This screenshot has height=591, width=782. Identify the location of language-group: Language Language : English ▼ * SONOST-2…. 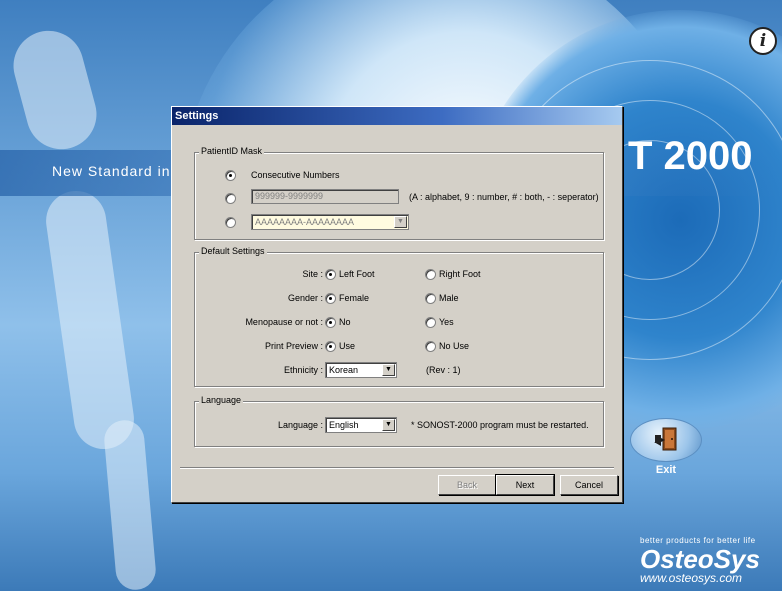
(399, 421).